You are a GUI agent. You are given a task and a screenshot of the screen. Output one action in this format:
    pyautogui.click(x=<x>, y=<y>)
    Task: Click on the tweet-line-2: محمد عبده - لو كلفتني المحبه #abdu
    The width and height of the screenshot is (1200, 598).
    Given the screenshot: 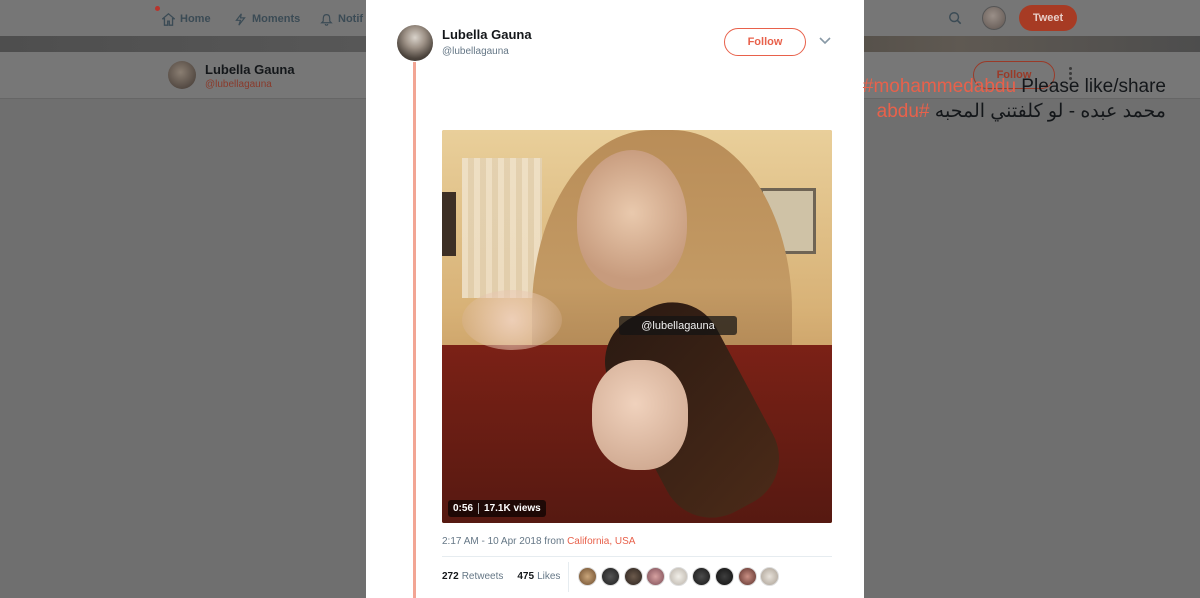 What is the action you would take?
    pyautogui.click(x=956, y=111)
    